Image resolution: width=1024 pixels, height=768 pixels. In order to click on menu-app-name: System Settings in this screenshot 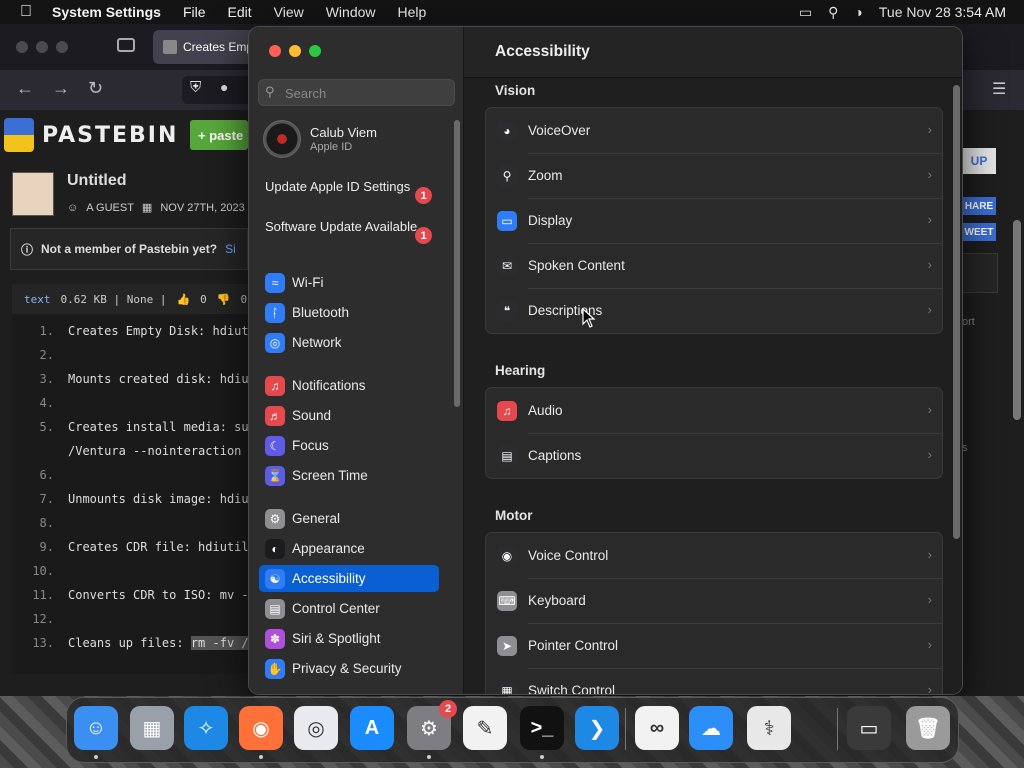, I will do `click(112, 12)`.